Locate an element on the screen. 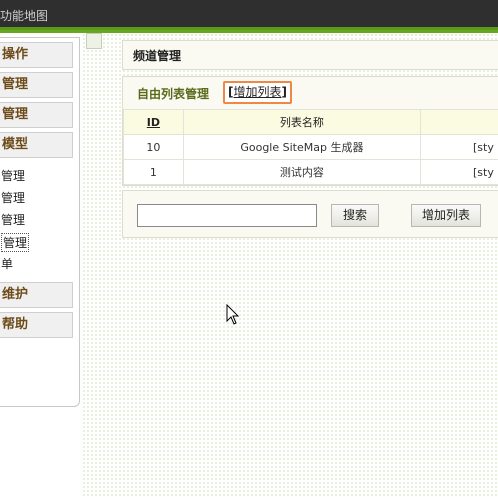 This screenshot has height=498, width=498. row-id: 10 is located at coordinates (153, 147).